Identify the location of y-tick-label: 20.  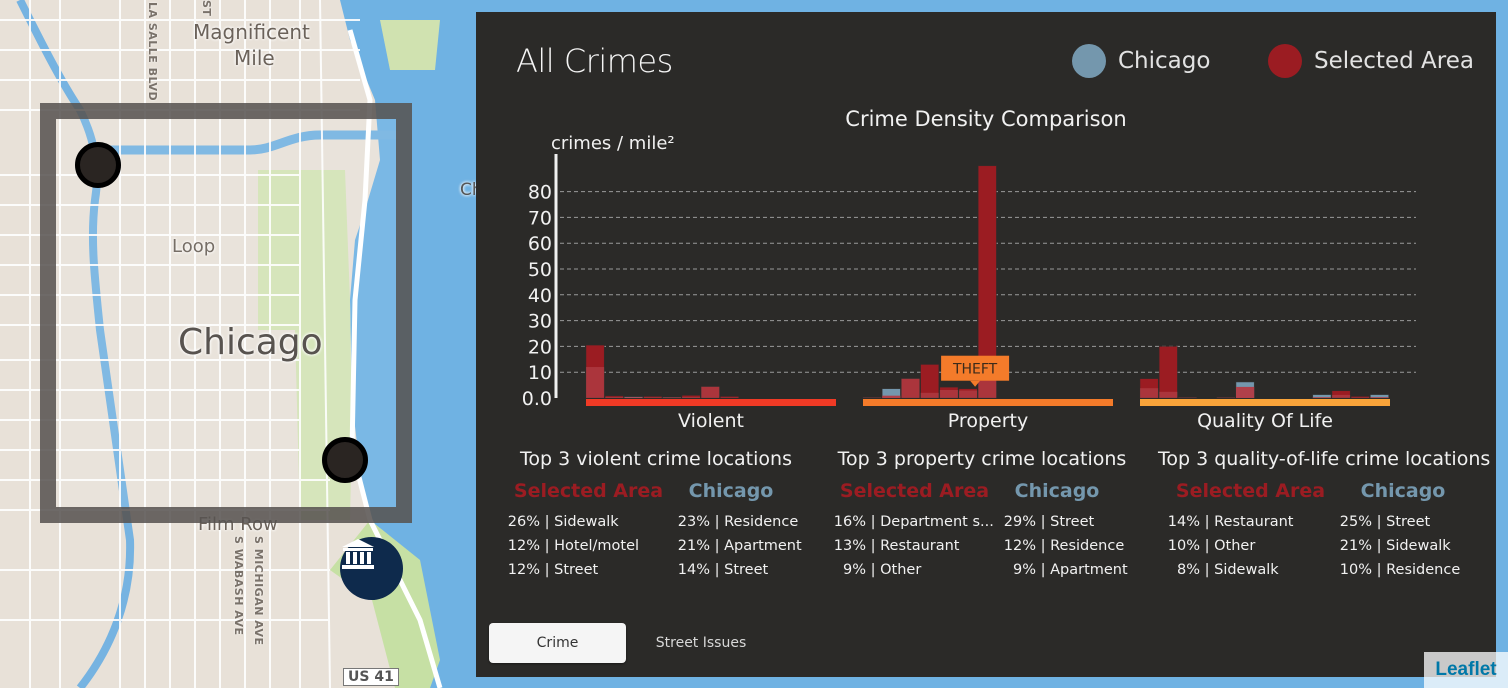
(540, 347).